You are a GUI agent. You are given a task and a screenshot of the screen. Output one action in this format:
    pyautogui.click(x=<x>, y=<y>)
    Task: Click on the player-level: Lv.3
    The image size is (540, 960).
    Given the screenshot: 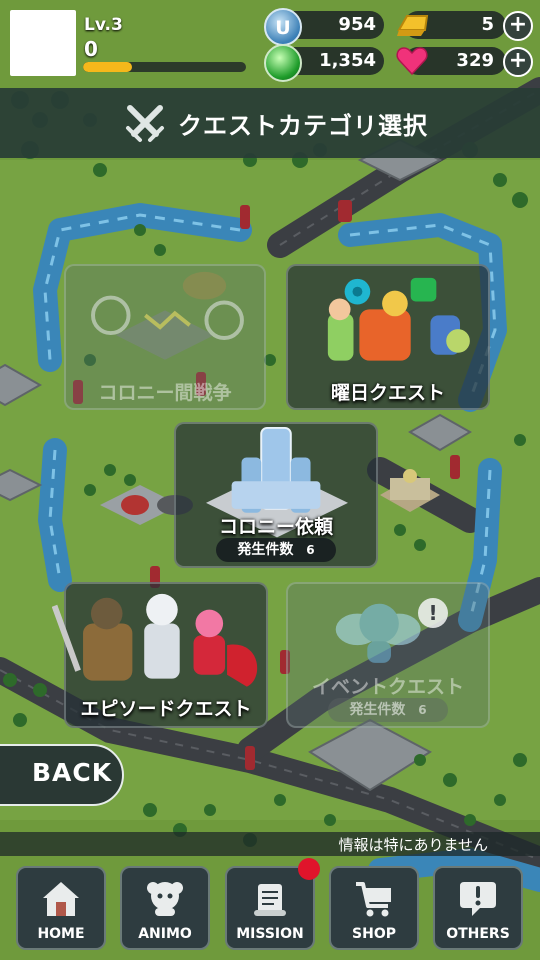 What is the action you would take?
    pyautogui.click(x=103, y=25)
    